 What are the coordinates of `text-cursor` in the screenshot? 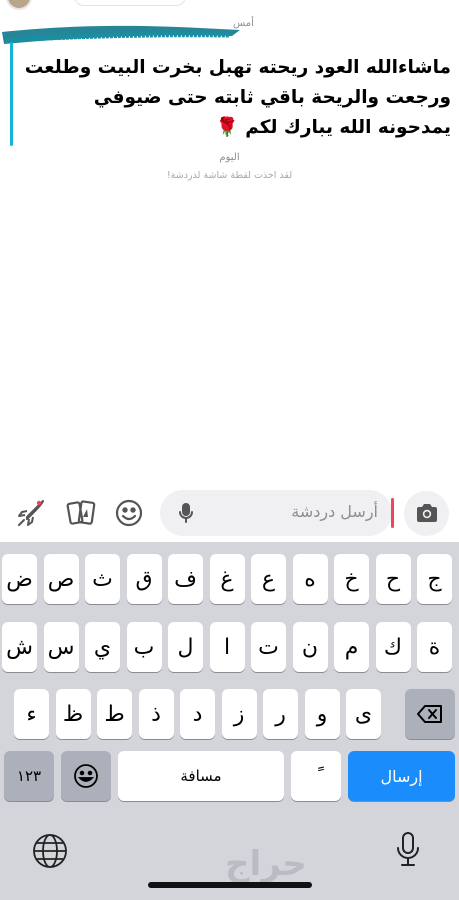 It's located at (392, 513).